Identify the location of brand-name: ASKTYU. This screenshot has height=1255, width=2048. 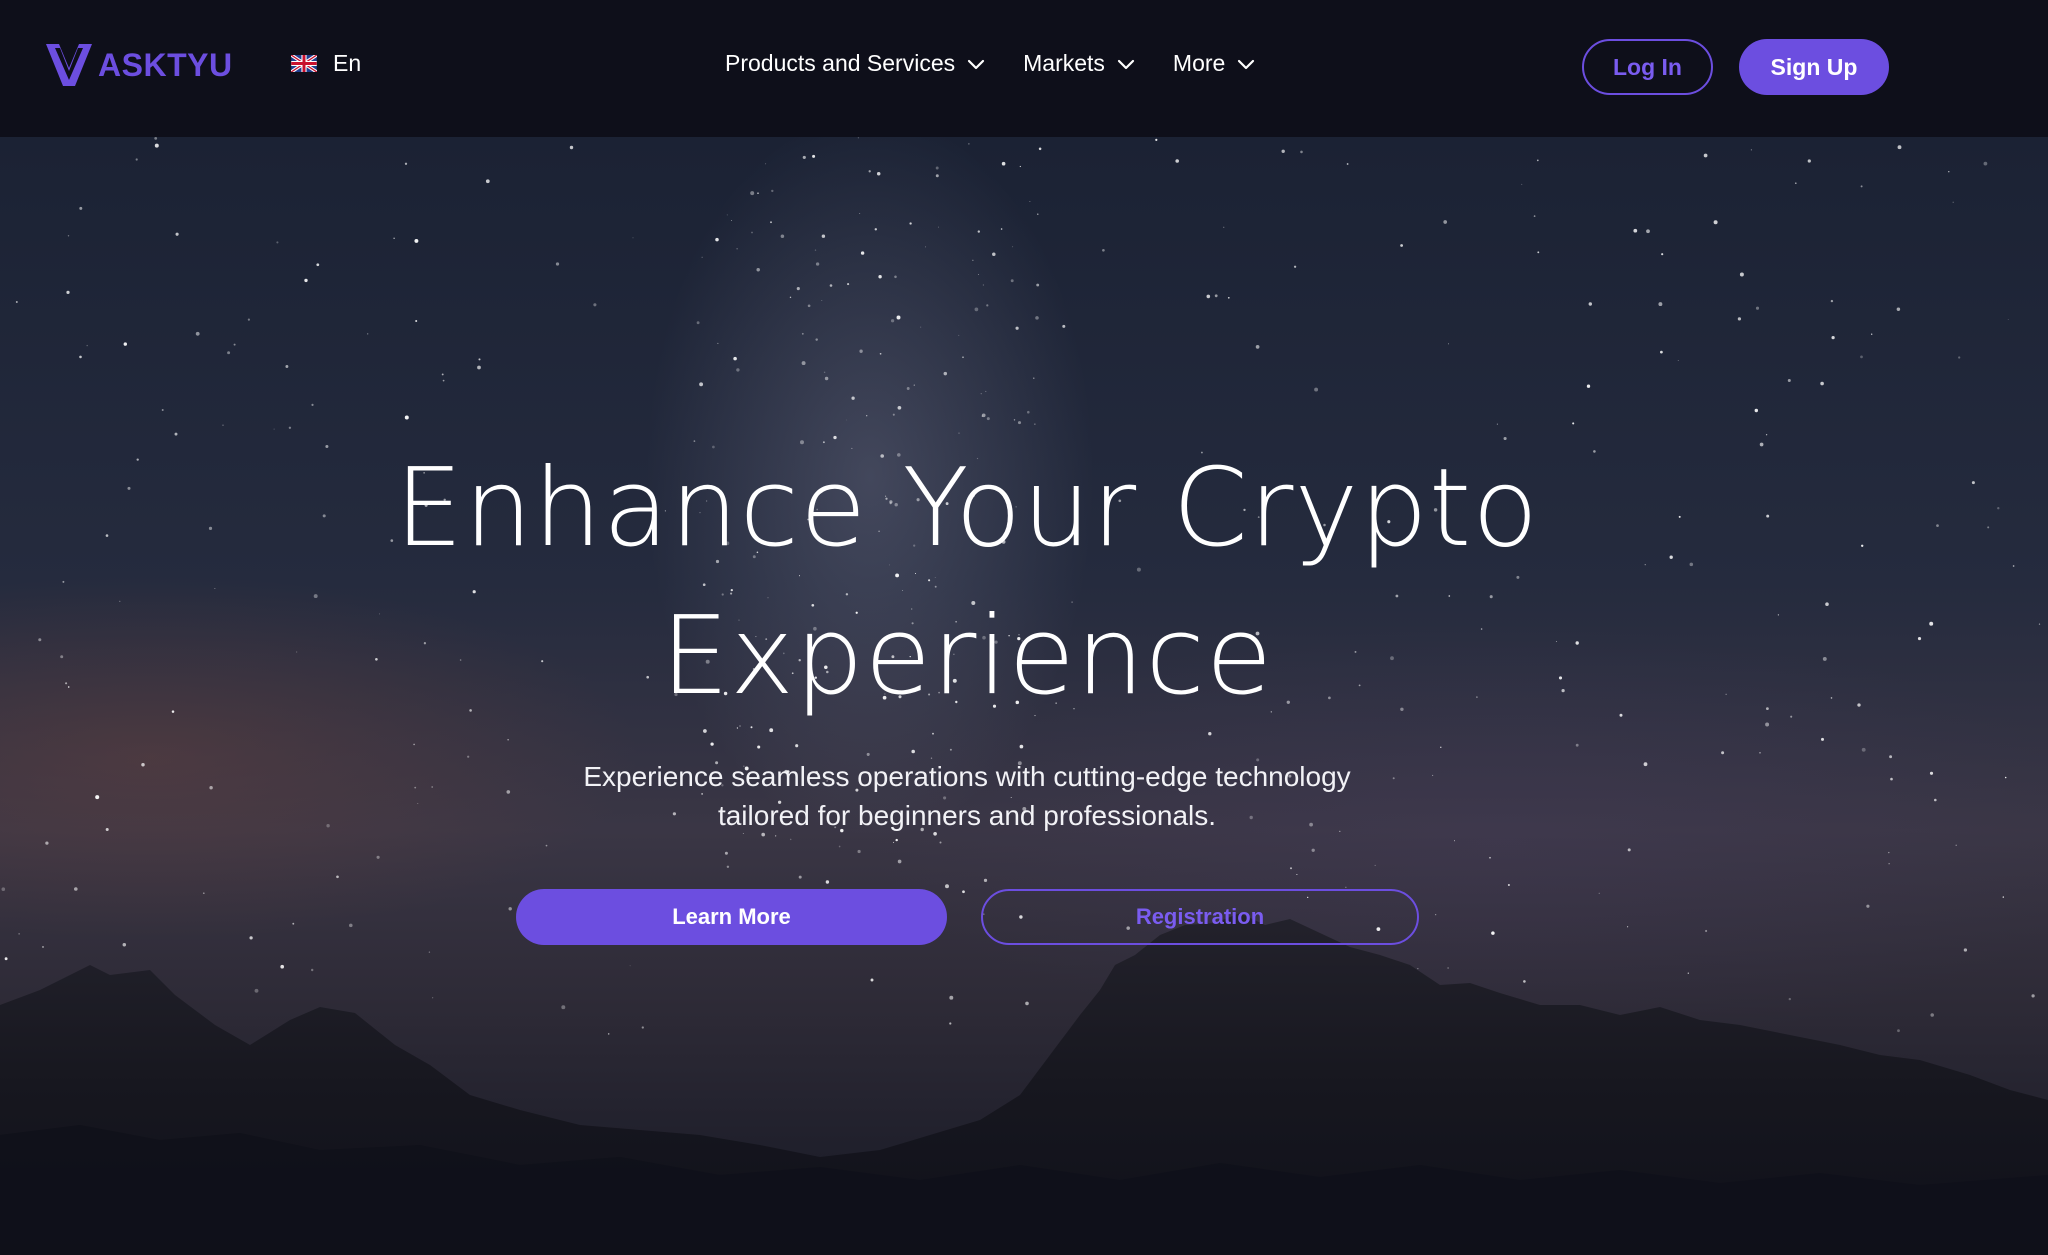
(165, 64).